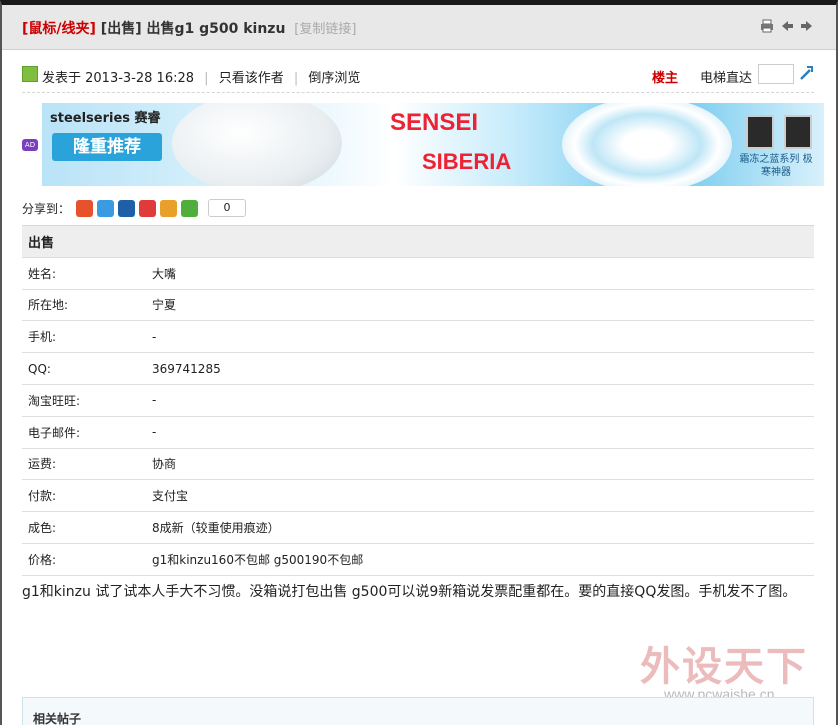 The width and height of the screenshot is (838, 725). I want to click on field-label: 姓名:, so click(84, 273).